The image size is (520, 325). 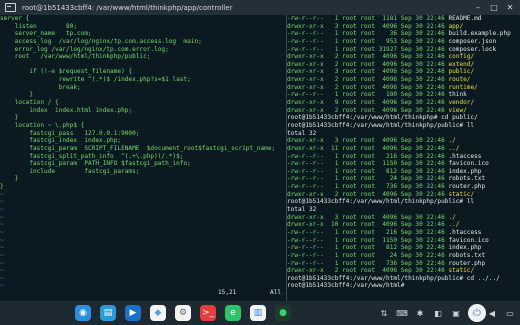 I want to click on window-controls: – □ ✕, so click(x=494, y=7).